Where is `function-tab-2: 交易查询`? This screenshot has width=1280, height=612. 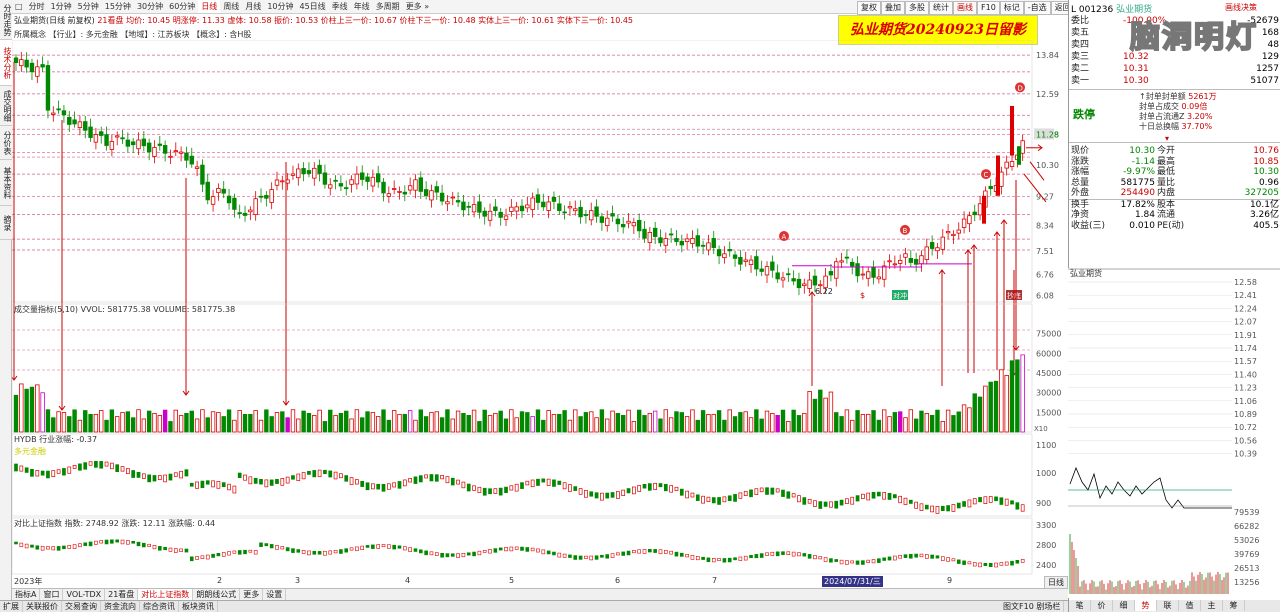
function-tab-2: 交易查询 is located at coordinates (81, 606).